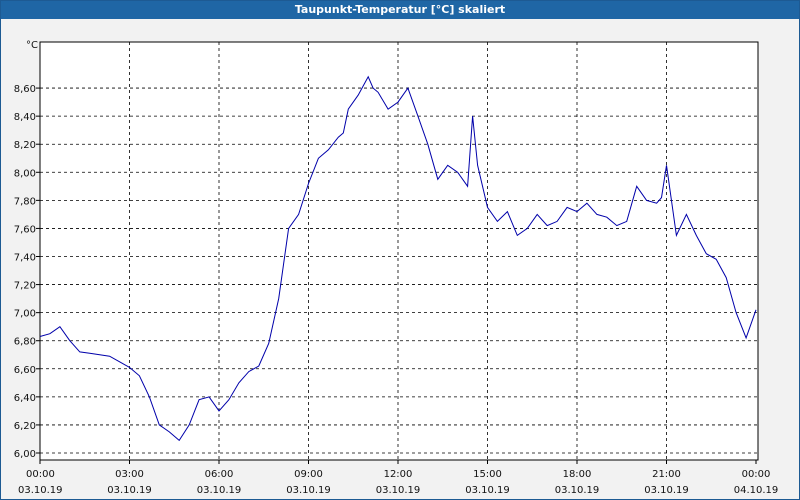  Describe the element at coordinates (398, 474) in the screenshot. I see `x-tick-time-label: 12:00` at that location.